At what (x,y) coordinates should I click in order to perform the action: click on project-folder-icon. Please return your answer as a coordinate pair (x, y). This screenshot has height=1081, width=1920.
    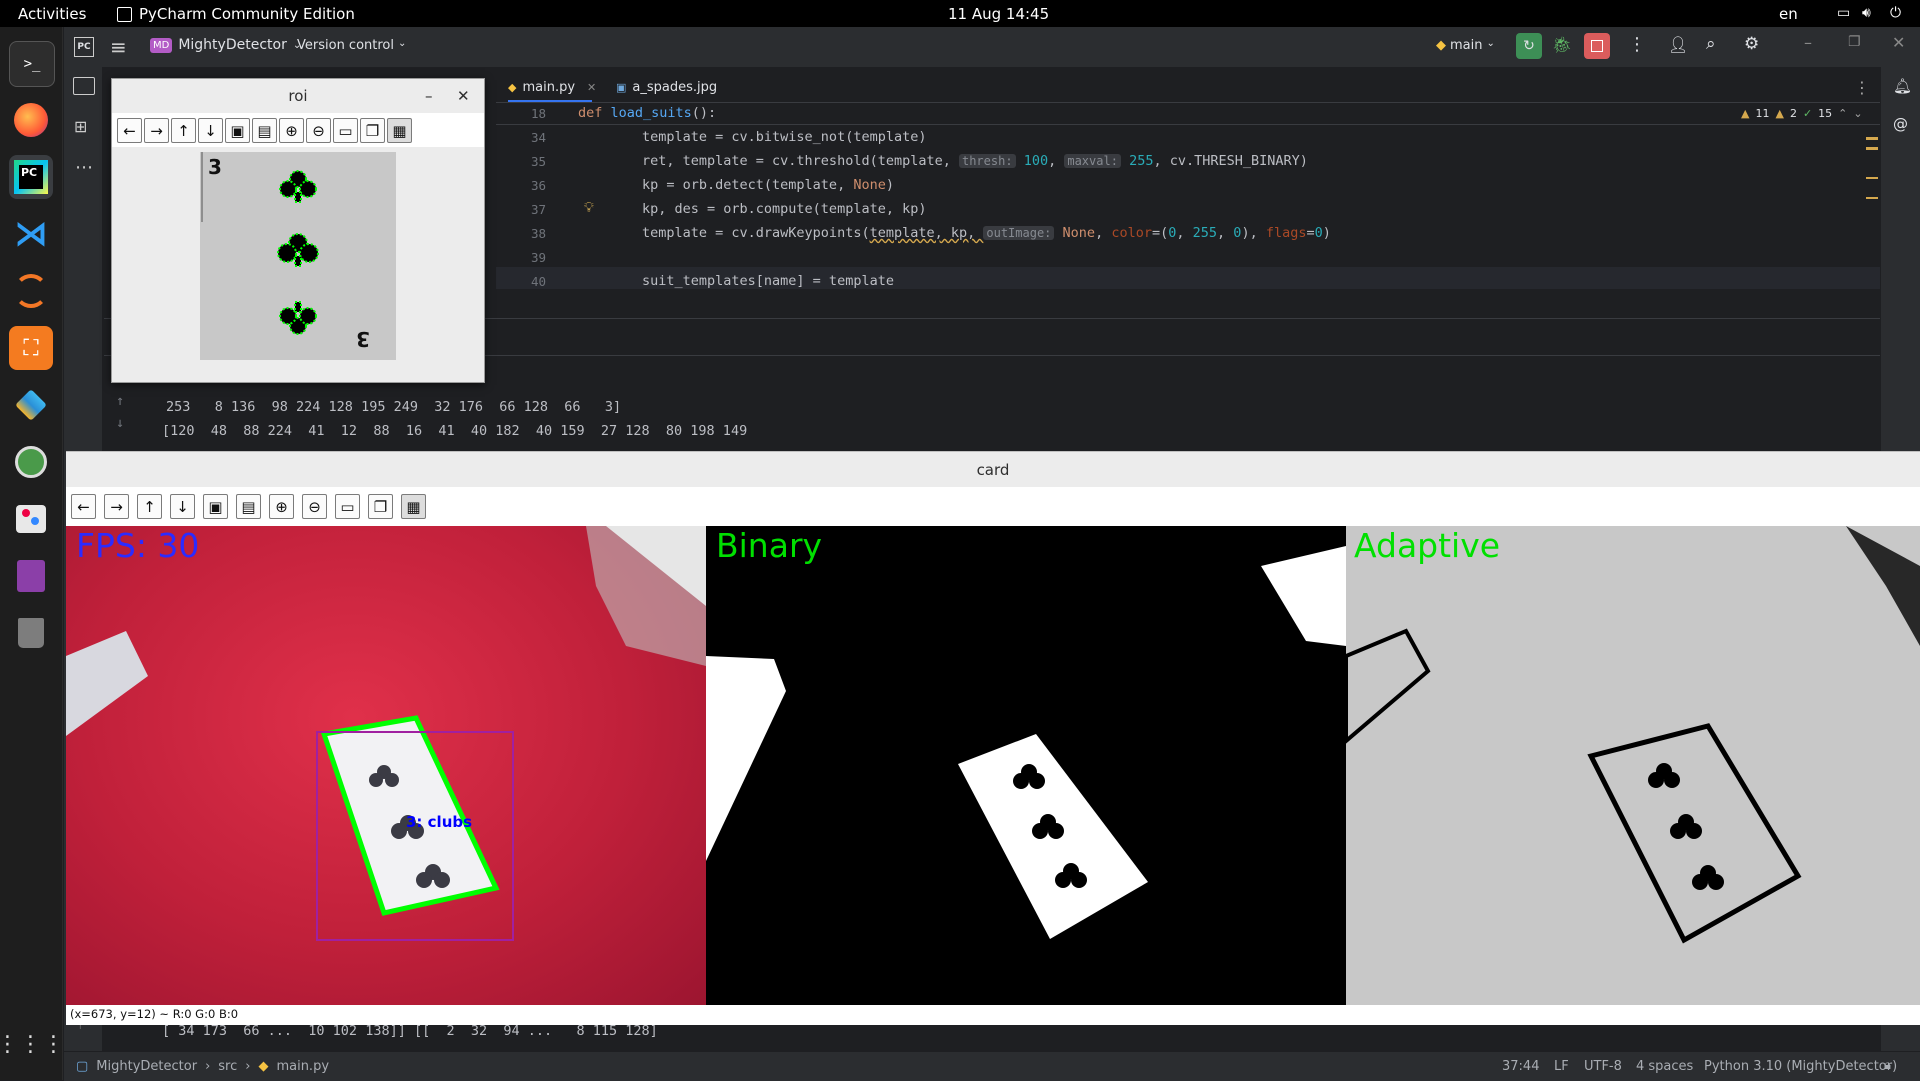
    Looking at the image, I should click on (84, 86).